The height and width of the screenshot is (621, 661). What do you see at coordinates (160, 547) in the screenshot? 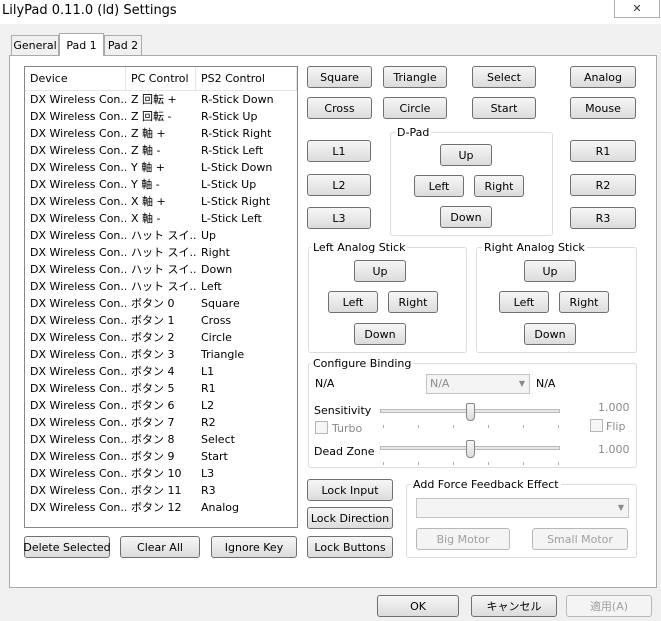
I see `clear-all-button: Clear All` at bounding box center [160, 547].